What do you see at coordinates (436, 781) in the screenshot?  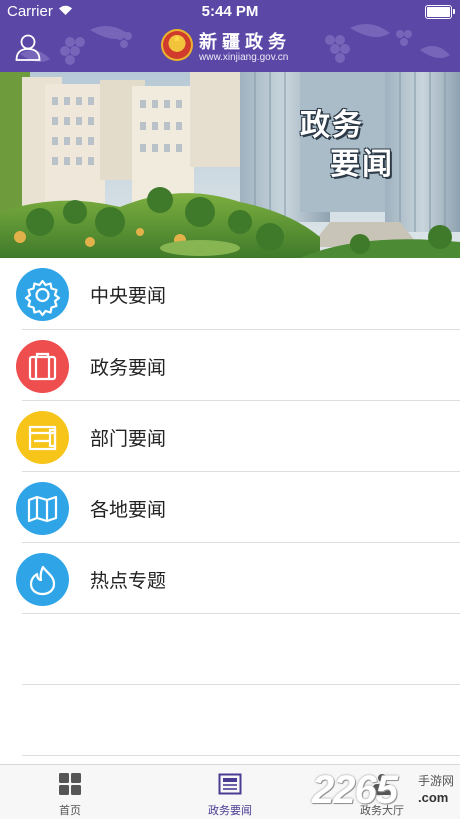 I see `watermark-site: 手游网` at bounding box center [436, 781].